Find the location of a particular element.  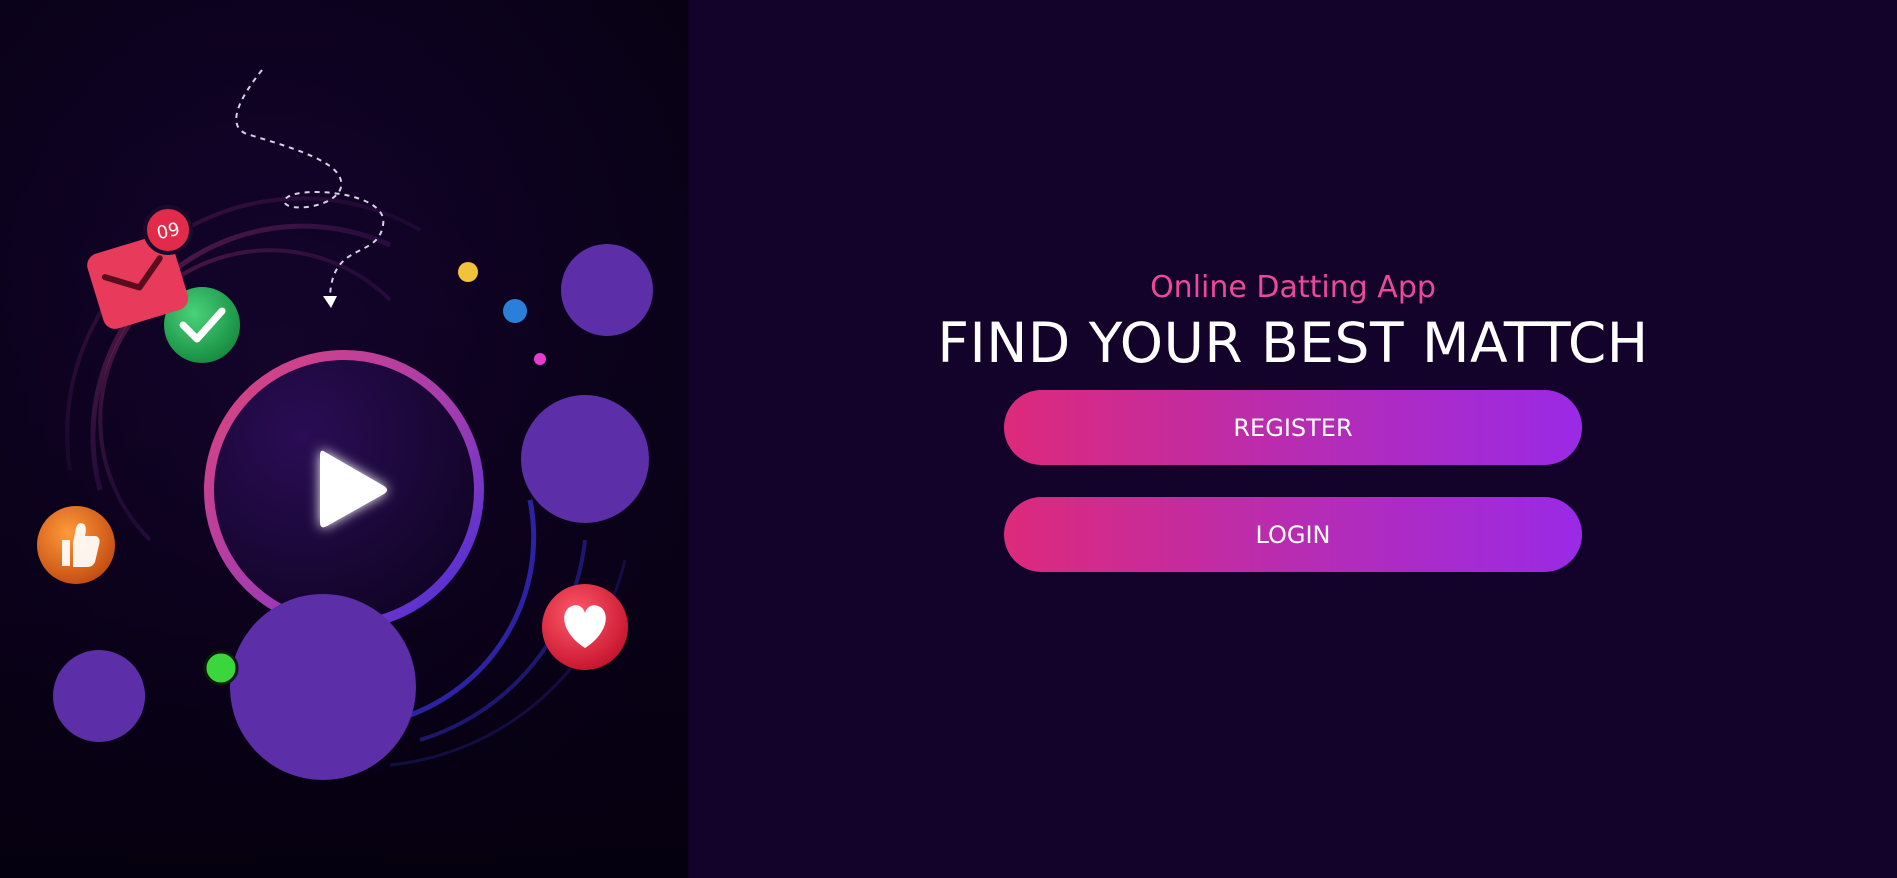

login-button: LOGIN is located at coordinates (1293, 534).